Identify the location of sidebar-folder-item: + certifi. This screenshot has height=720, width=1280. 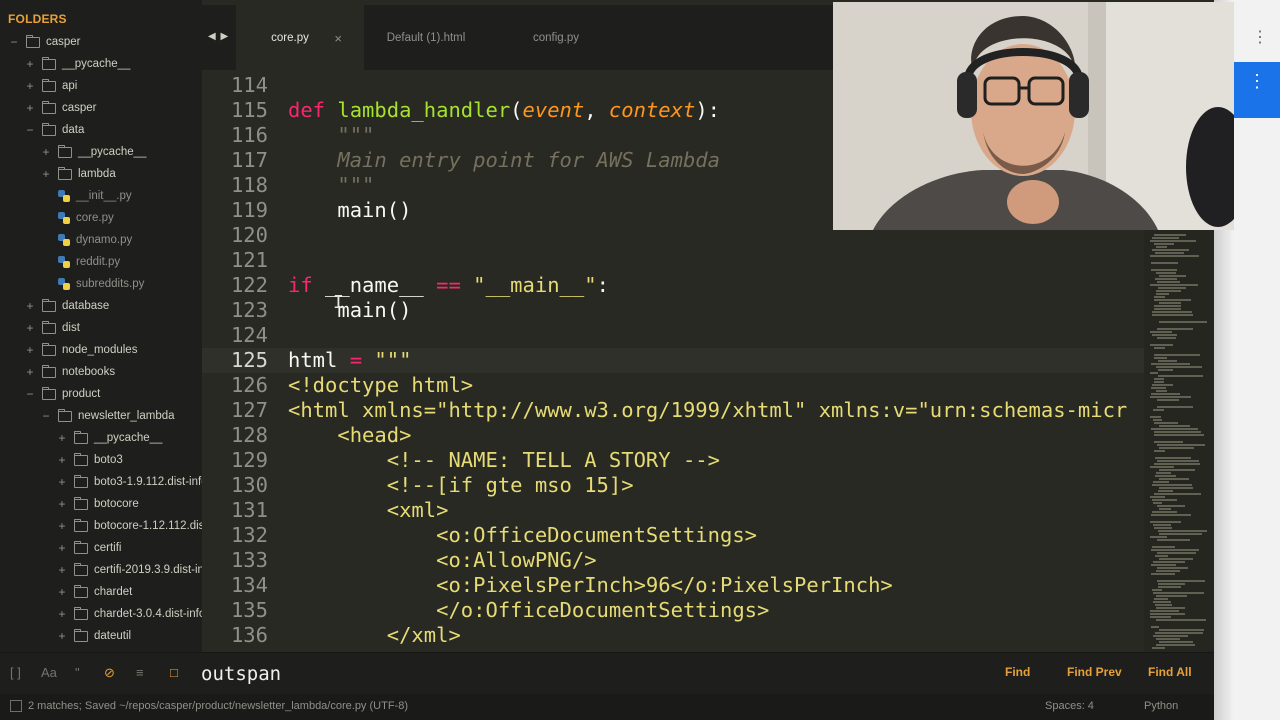
(101, 548).